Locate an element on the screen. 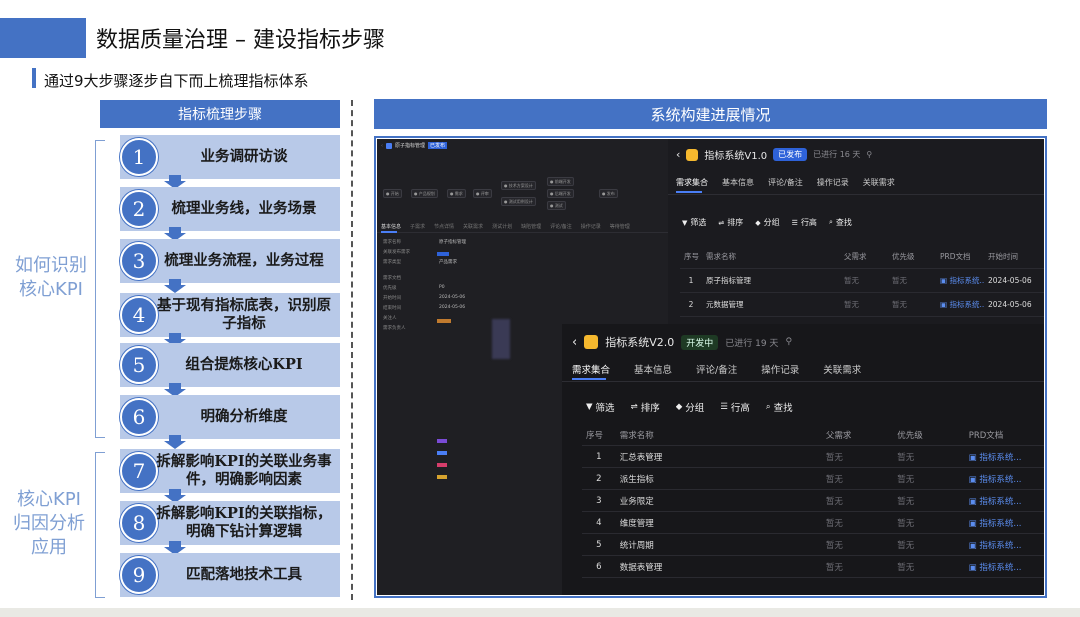 This screenshot has width=1080, height=617. step-text: 业务调研访谈 is located at coordinates (244, 156).